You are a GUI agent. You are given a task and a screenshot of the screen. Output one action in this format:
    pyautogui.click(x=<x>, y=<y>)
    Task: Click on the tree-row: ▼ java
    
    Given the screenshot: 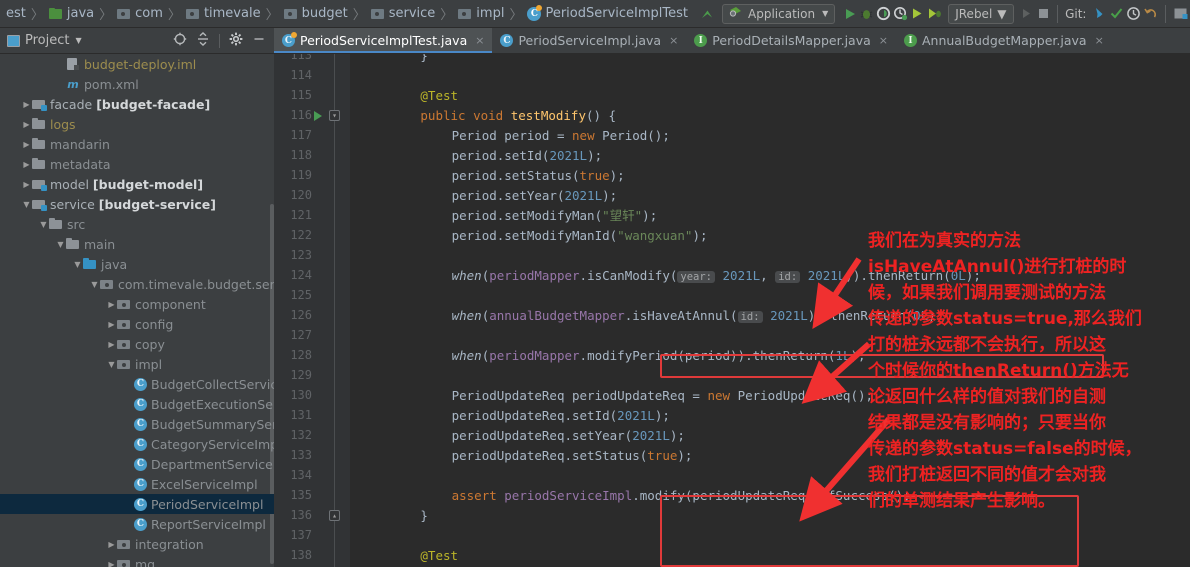 What is the action you would take?
    pyautogui.click(x=137, y=264)
    